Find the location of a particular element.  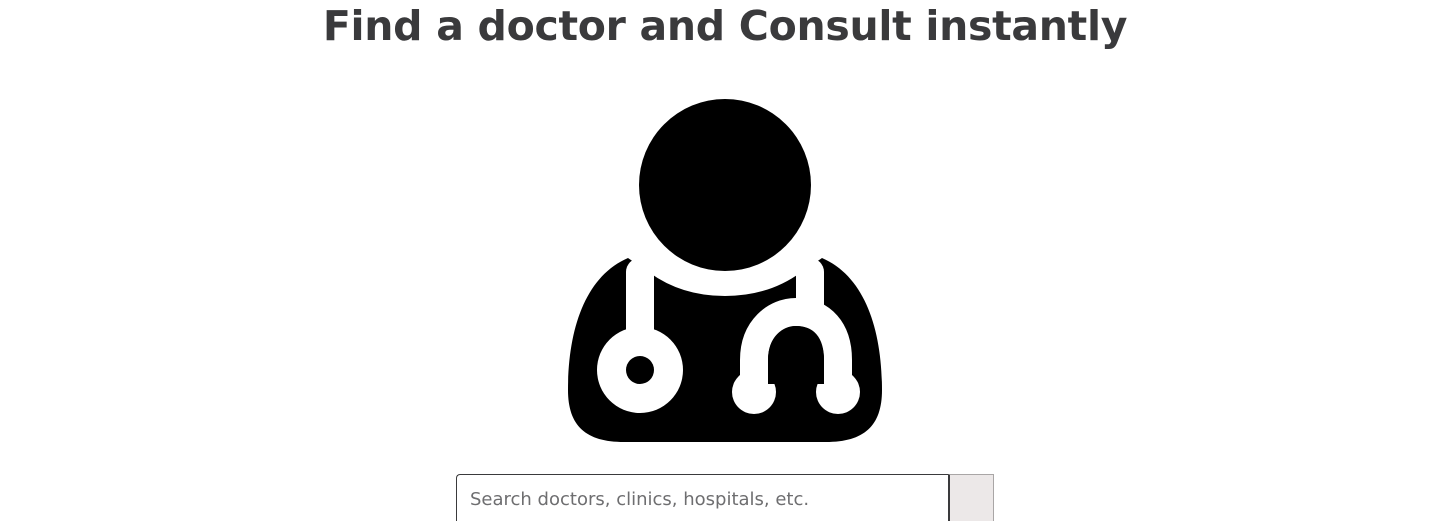

search-bar is located at coordinates (725, 497).